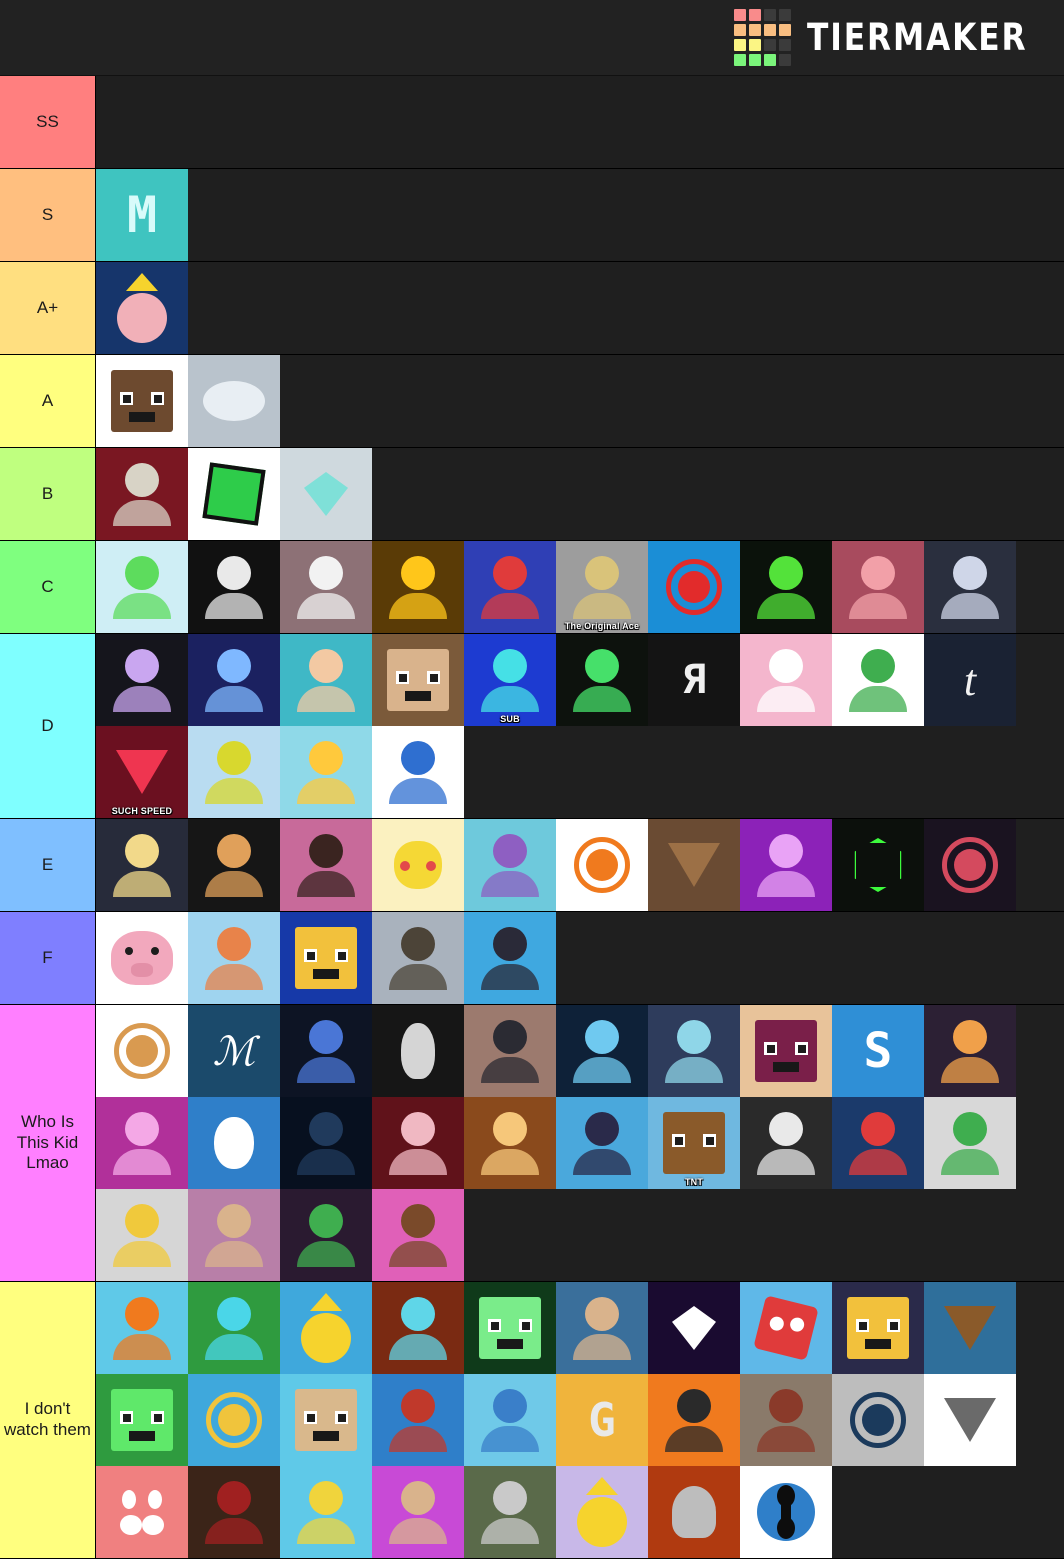  Describe the element at coordinates (142, 1051) in the screenshot. I see `hamster-avatar` at that location.